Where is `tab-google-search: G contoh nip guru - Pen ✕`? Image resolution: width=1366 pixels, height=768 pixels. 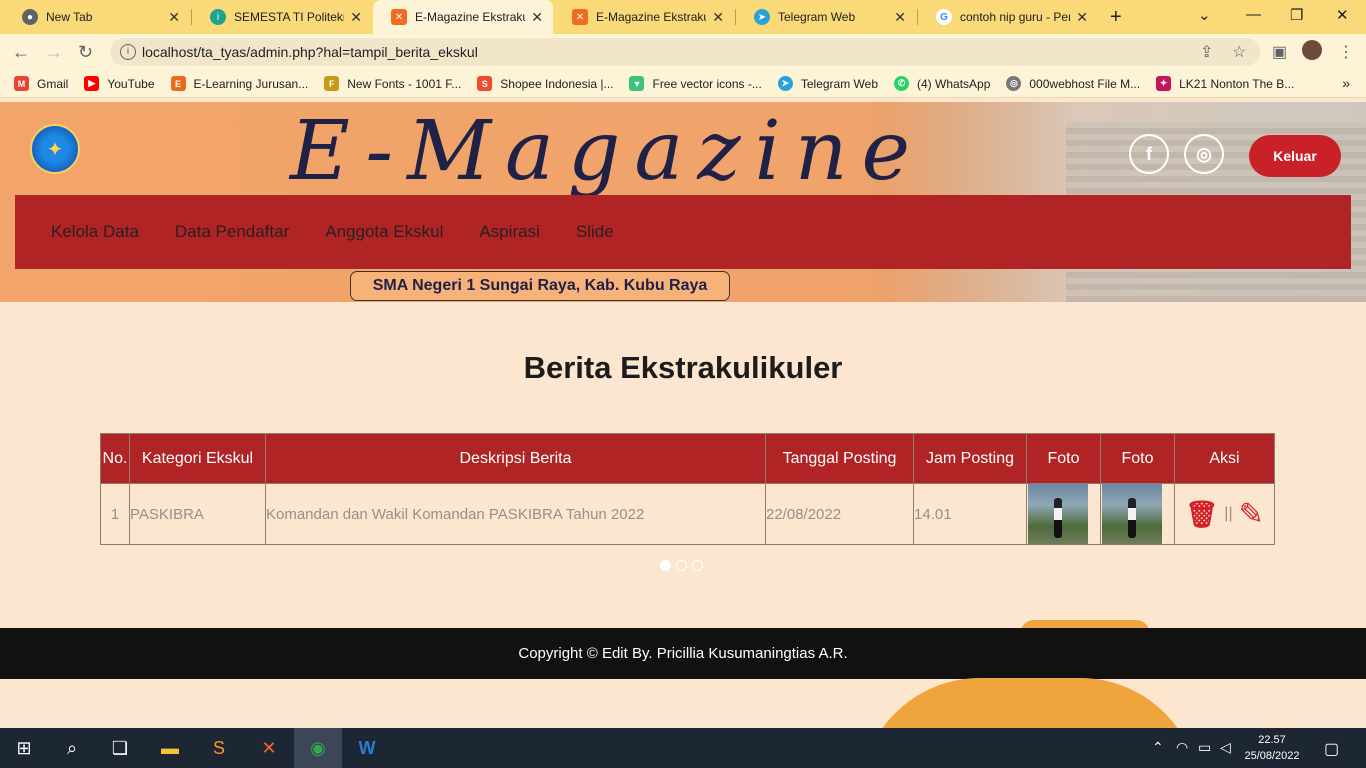 tab-google-search: G contoh nip guru - Pen ✕ is located at coordinates (1008, 17).